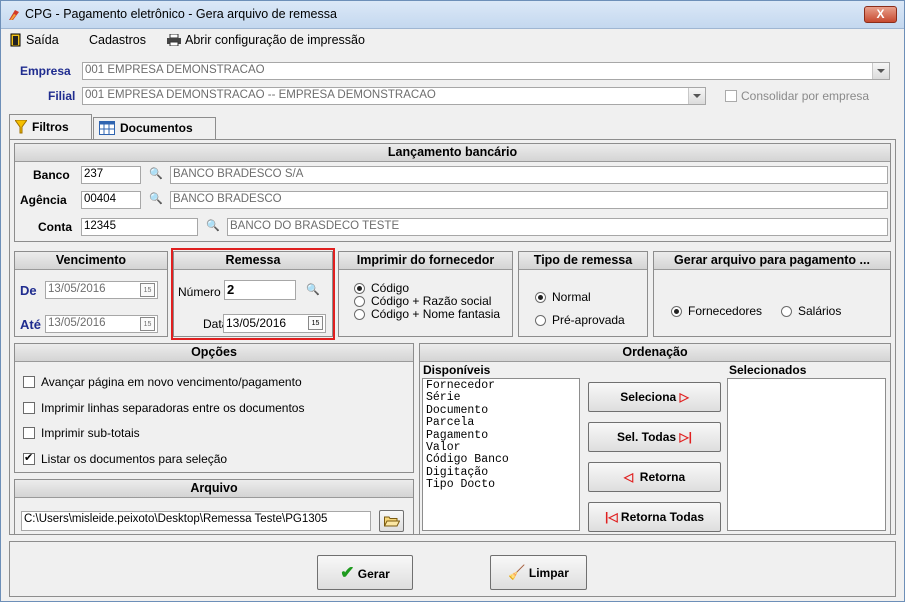  What do you see at coordinates (29, 458) in the screenshot?
I see `opcao-listar-checkbox` at bounding box center [29, 458].